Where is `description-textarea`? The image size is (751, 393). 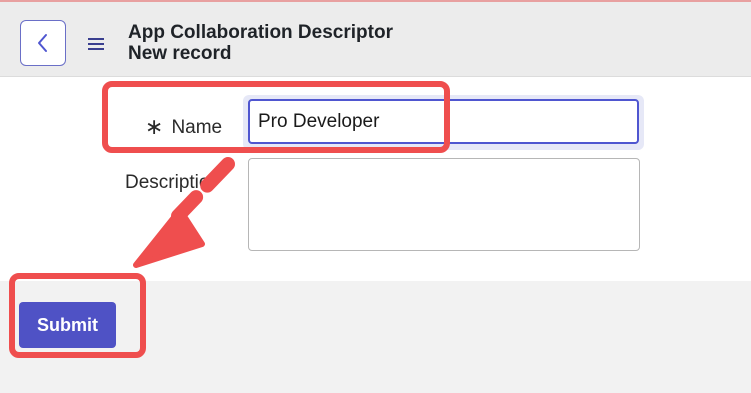
description-textarea is located at coordinates (444, 204).